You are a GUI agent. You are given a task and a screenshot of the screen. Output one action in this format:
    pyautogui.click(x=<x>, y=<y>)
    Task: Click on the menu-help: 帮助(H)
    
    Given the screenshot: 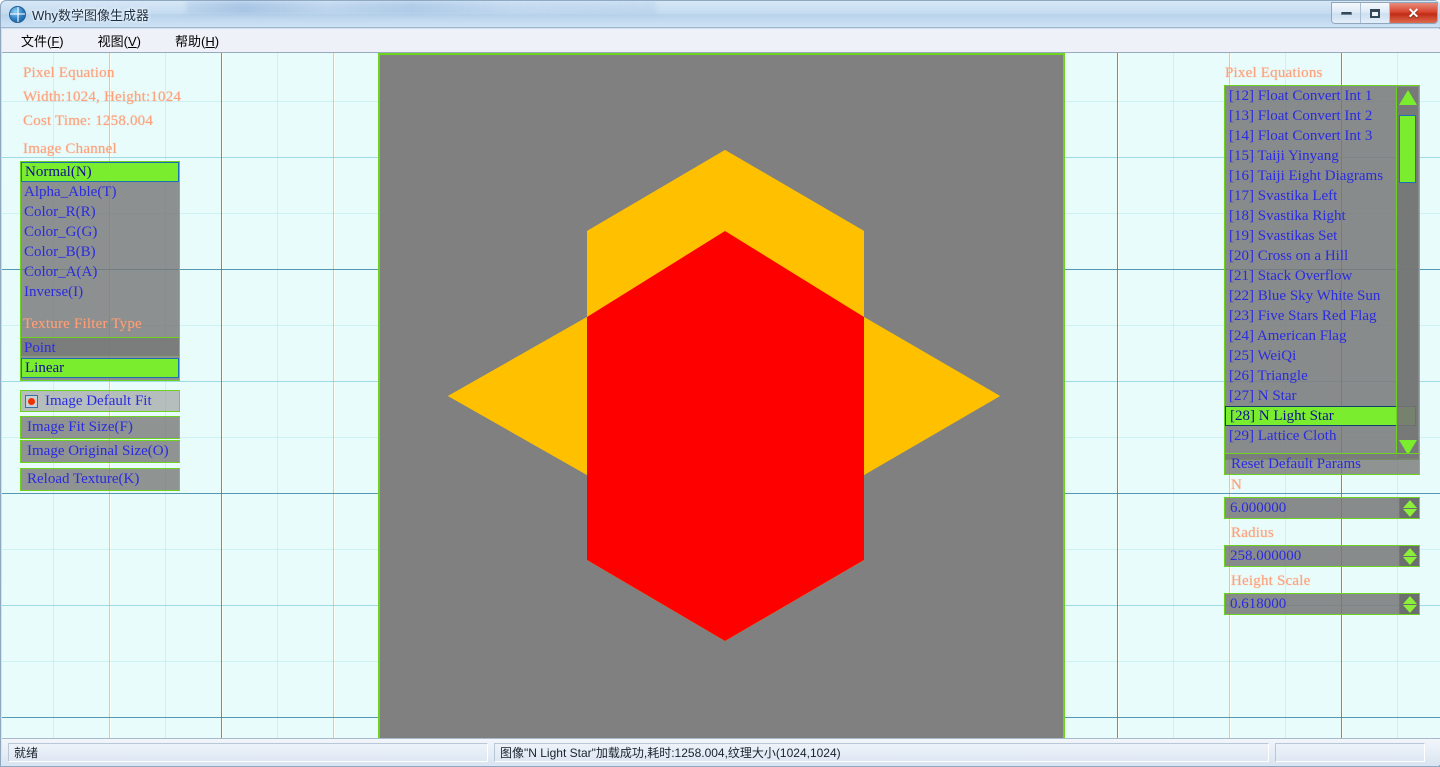 What is the action you would take?
    pyautogui.click(x=197, y=40)
    